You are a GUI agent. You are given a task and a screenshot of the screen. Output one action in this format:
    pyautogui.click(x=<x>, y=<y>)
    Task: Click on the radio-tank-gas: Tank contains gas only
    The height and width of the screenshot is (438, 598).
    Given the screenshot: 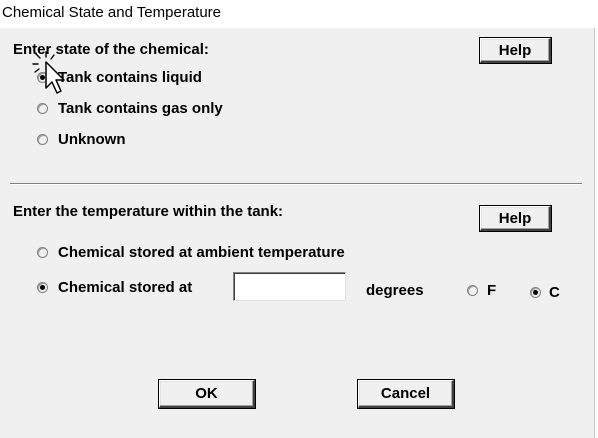 What is the action you would take?
    pyautogui.click(x=130, y=108)
    